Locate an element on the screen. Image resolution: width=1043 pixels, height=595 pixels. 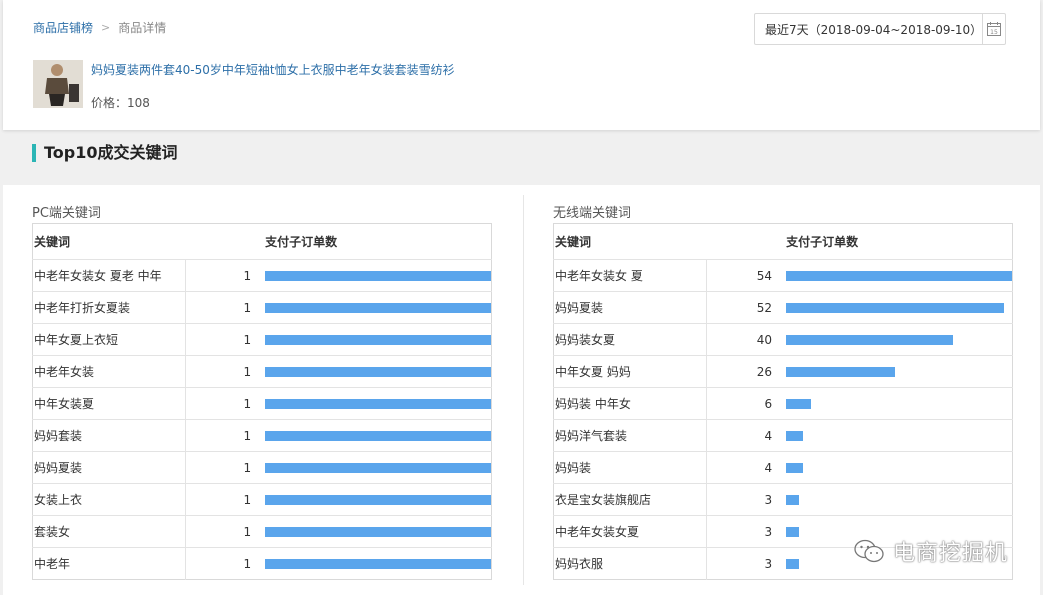
keyword-cell: 中老年女装 is located at coordinates (109, 371).